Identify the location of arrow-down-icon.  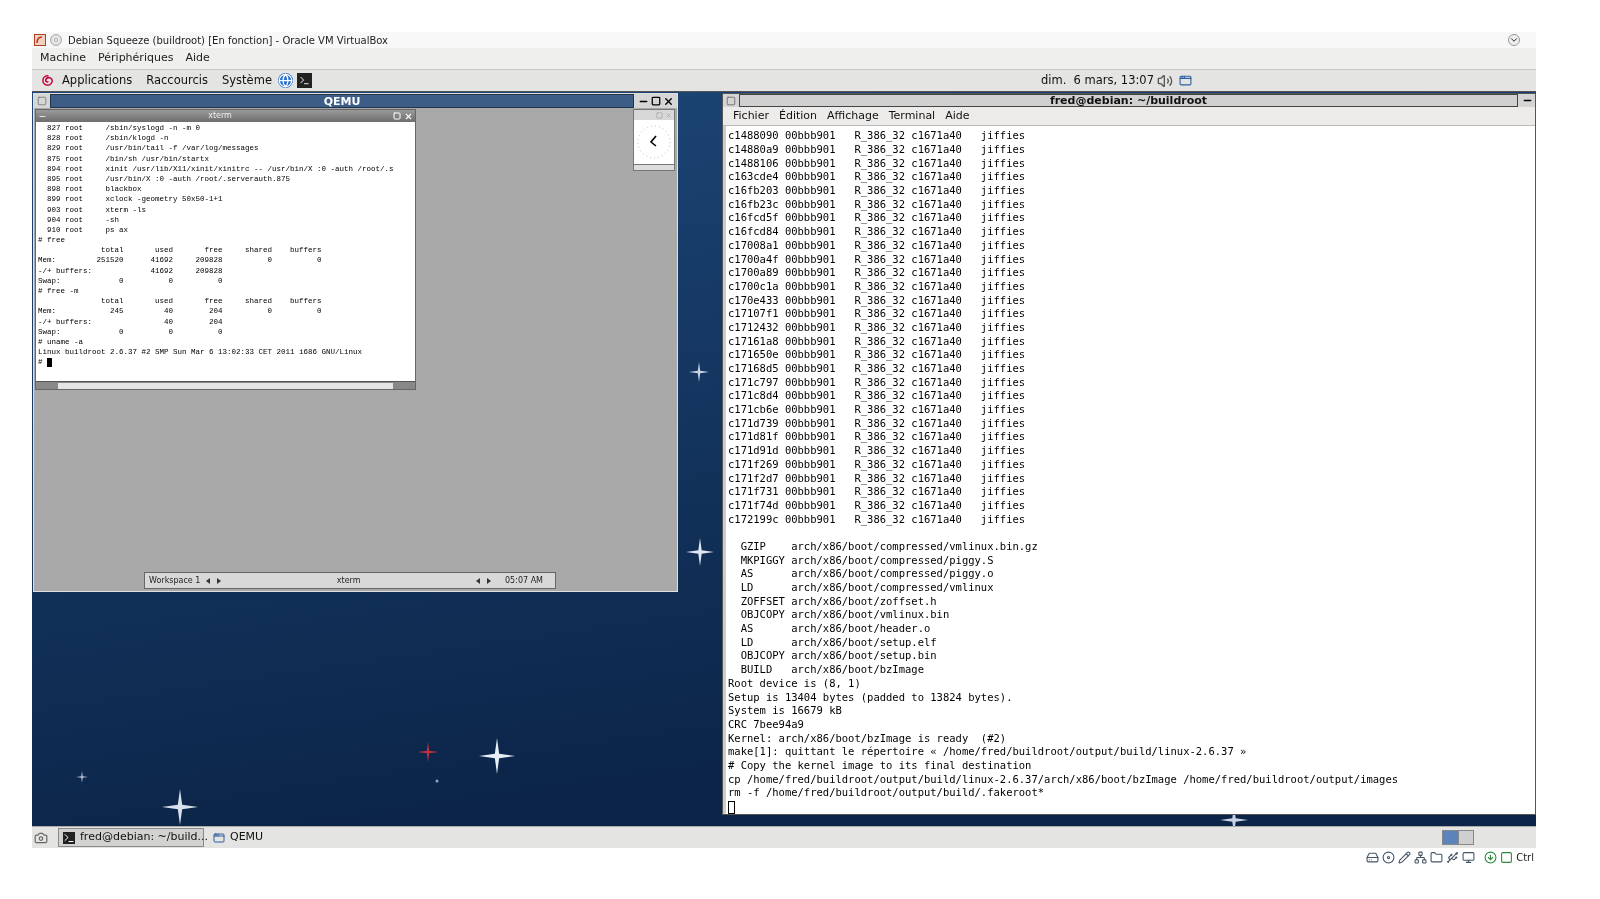
(1491, 857).